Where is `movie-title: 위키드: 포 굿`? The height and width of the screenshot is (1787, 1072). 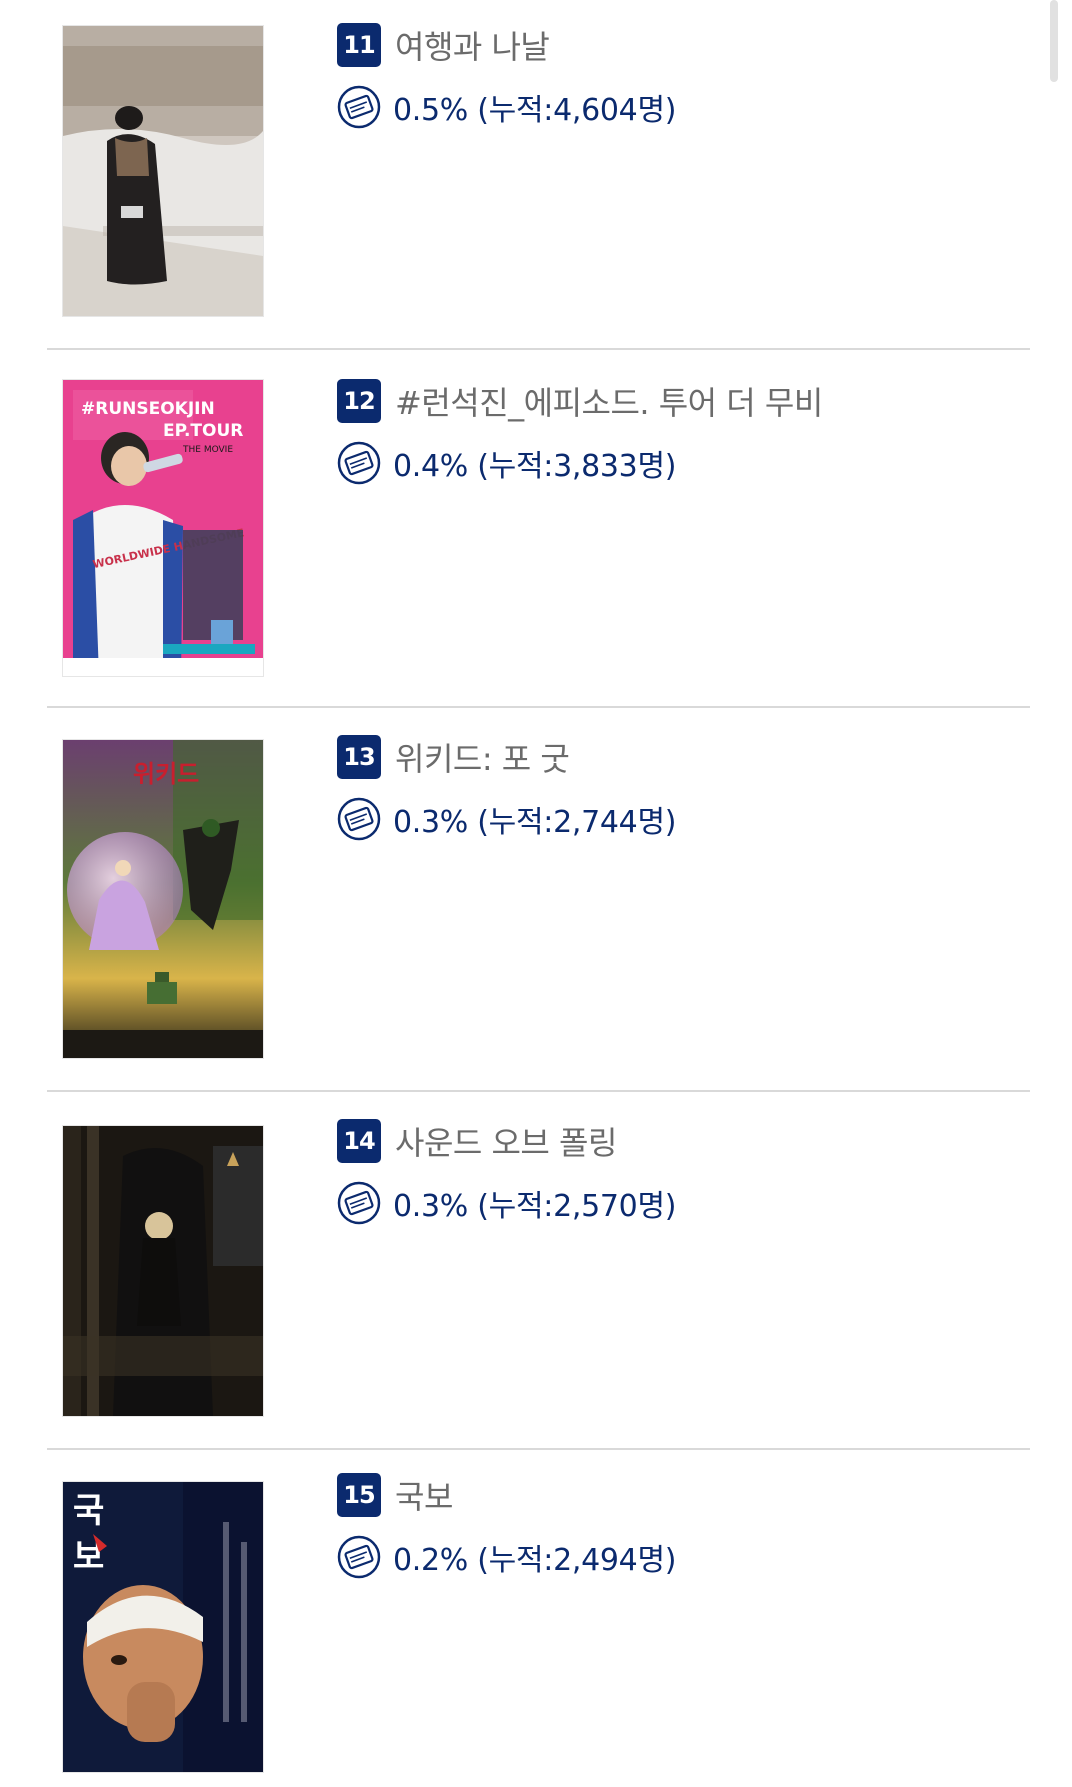 movie-title: 위키드: 포 굿 is located at coordinates (482, 757).